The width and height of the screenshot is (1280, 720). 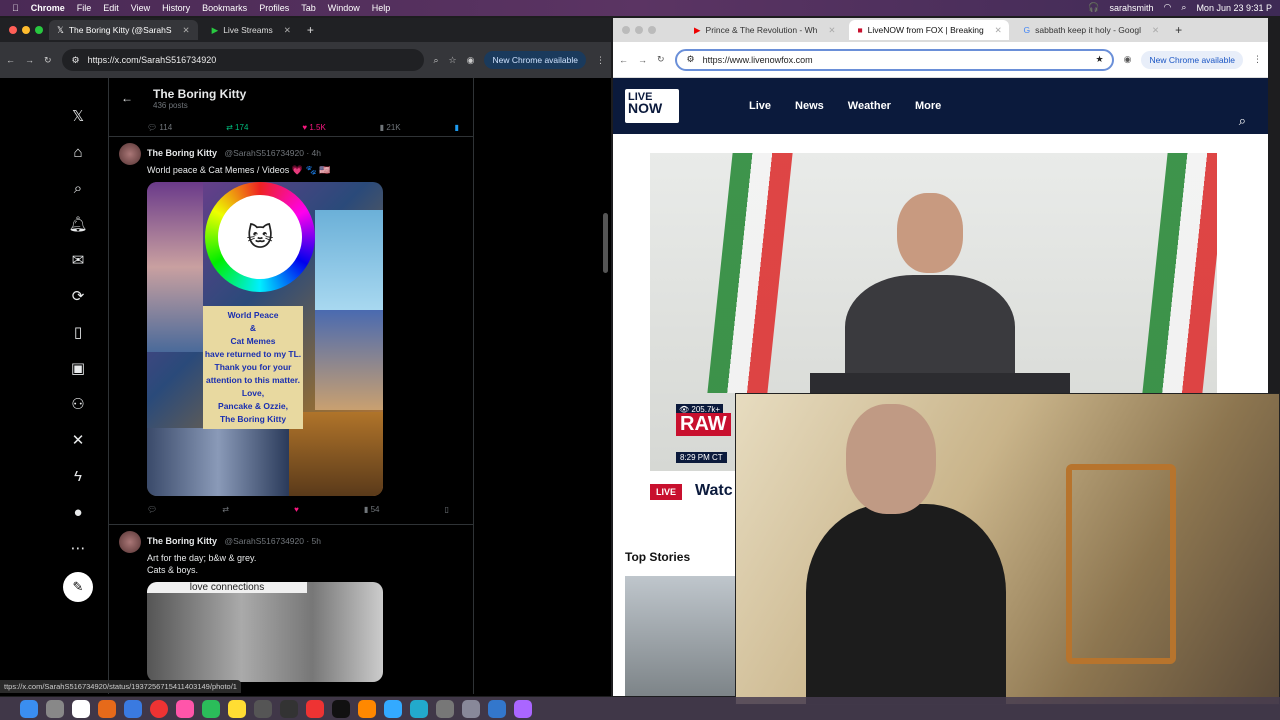 I want to click on search-icon: ⌕, so click(x=1183, y=7).